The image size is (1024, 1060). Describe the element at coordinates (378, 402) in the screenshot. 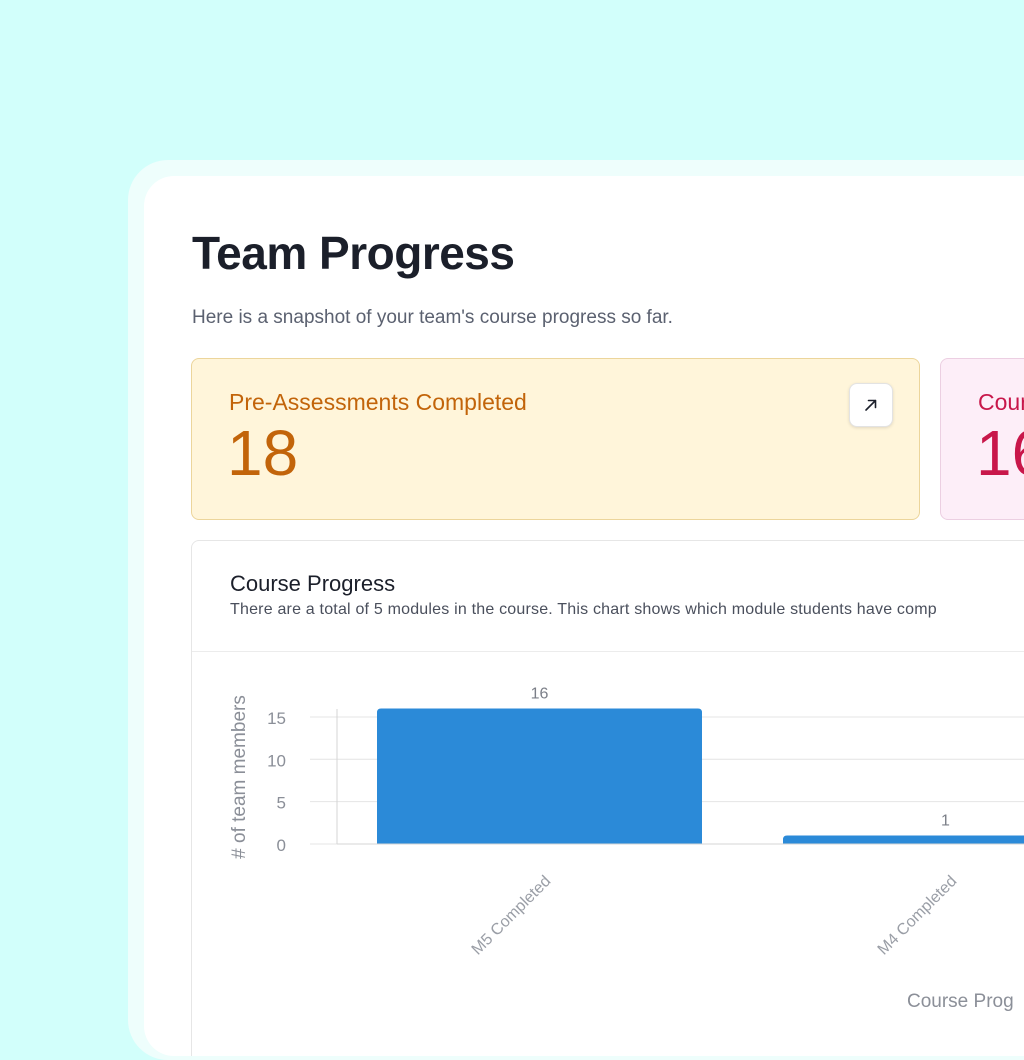

I see `stat-label: Pre-Assessments Completed` at that location.